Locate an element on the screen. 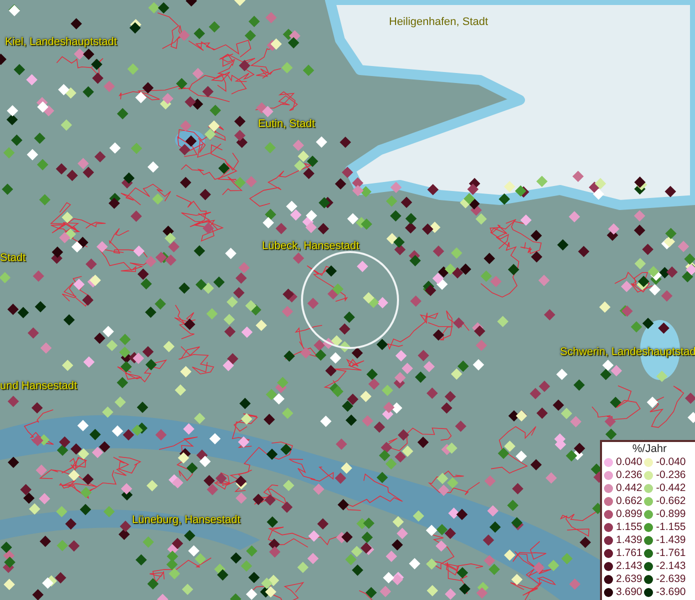 The width and height of the screenshot is (695, 600). legend-value: -3.690 is located at coordinates (671, 592).